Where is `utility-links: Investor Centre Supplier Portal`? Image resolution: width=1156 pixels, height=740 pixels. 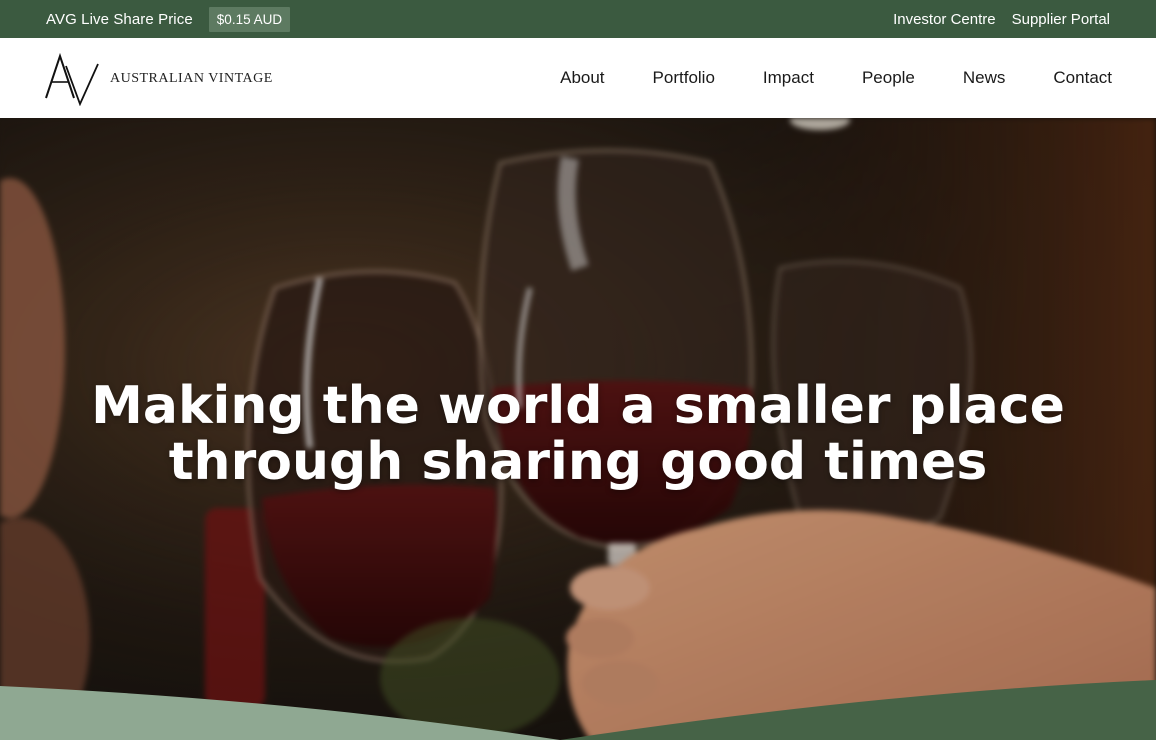 utility-links: Investor Centre Supplier Portal is located at coordinates (1001, 19).